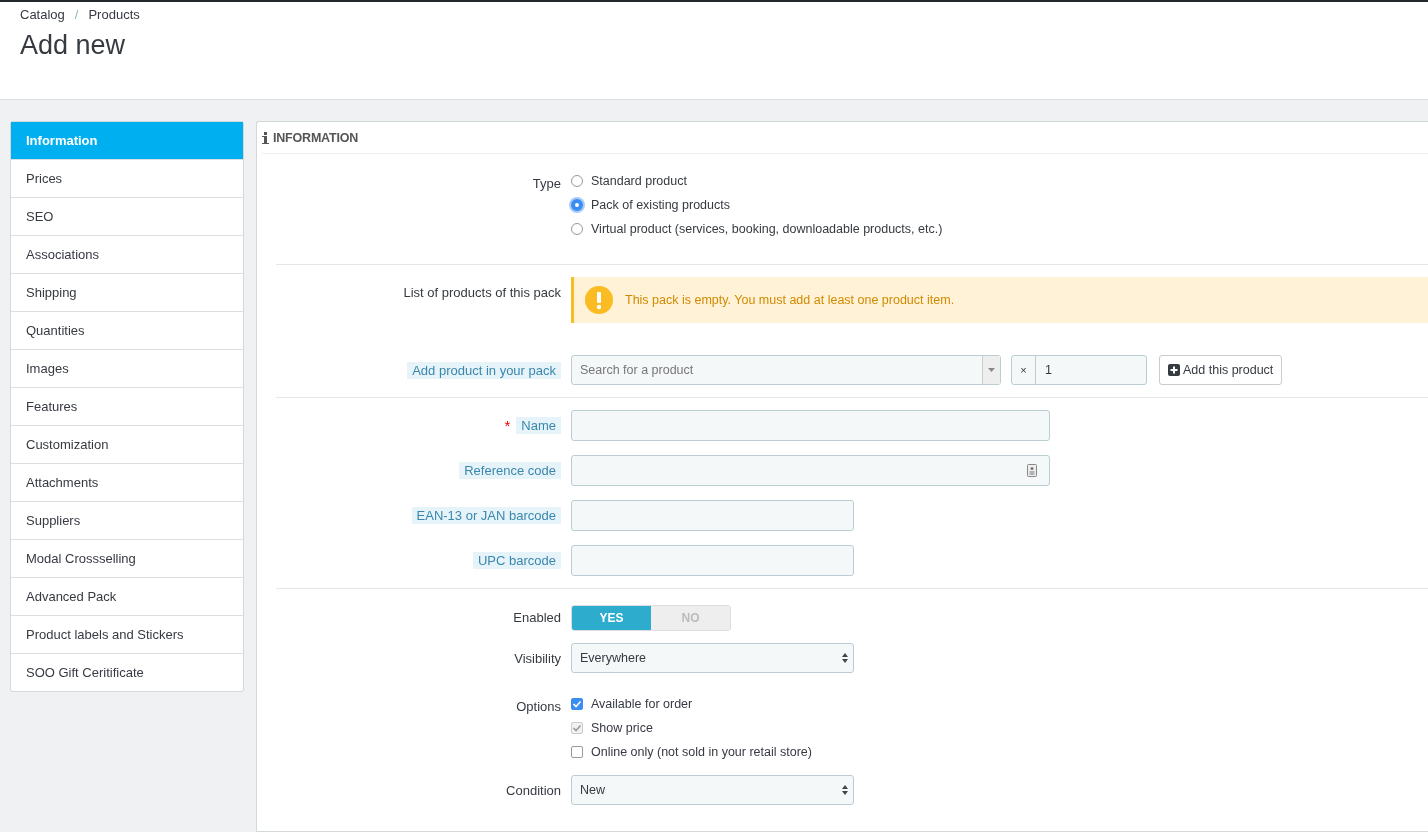  I want to click on sidebar-item: Advanced Pack, so click(127, 596).